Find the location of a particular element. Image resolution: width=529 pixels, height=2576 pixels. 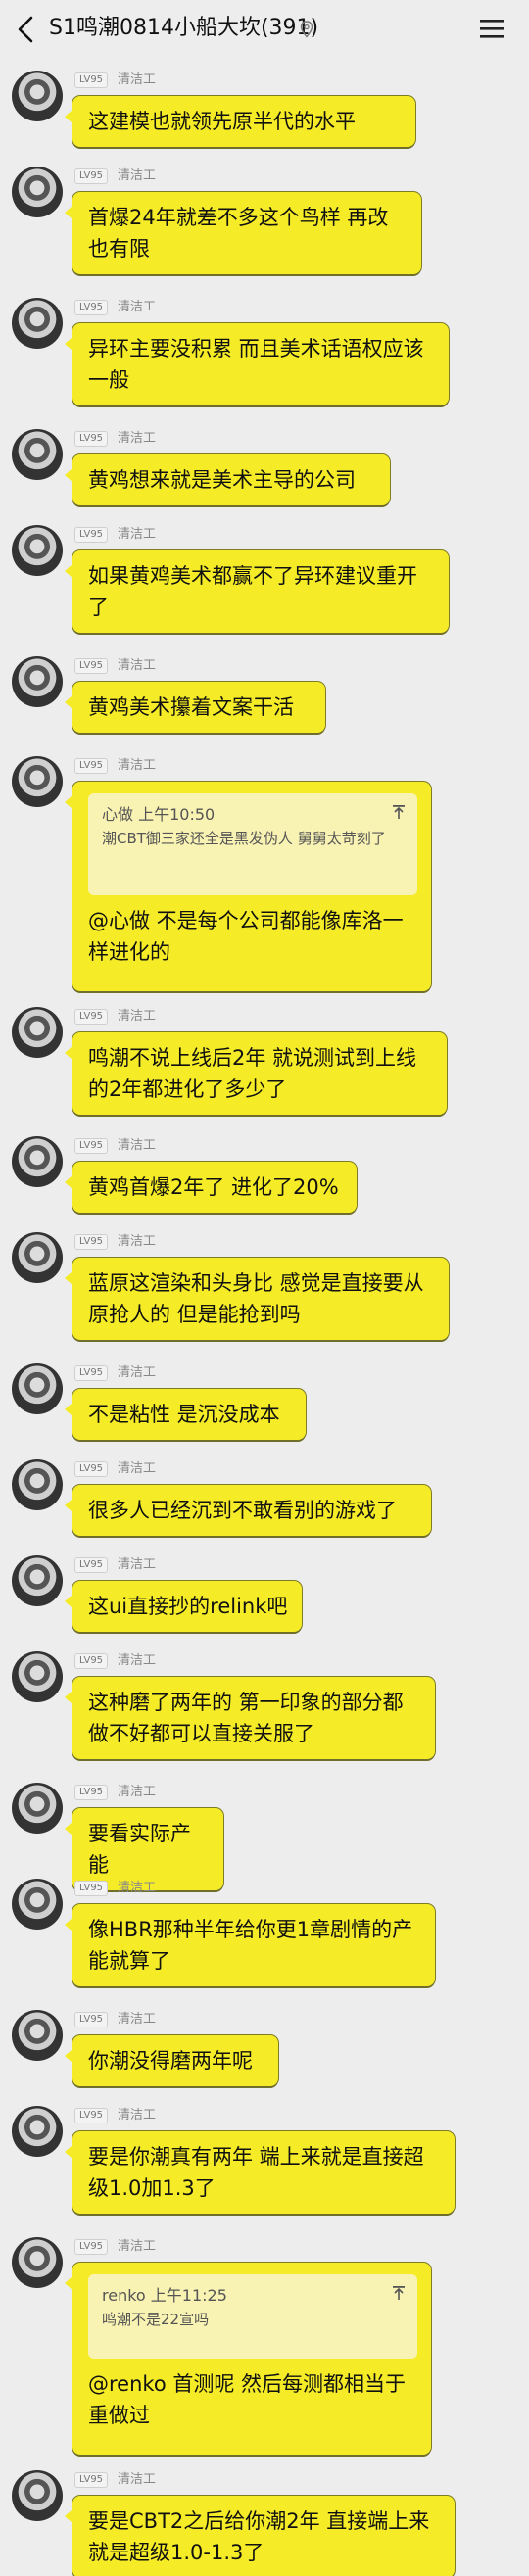

message-bubble: 要是你潮真有两年 端上来就是直接超级1.0加1.3了 is located at coordinates (260, 2172).